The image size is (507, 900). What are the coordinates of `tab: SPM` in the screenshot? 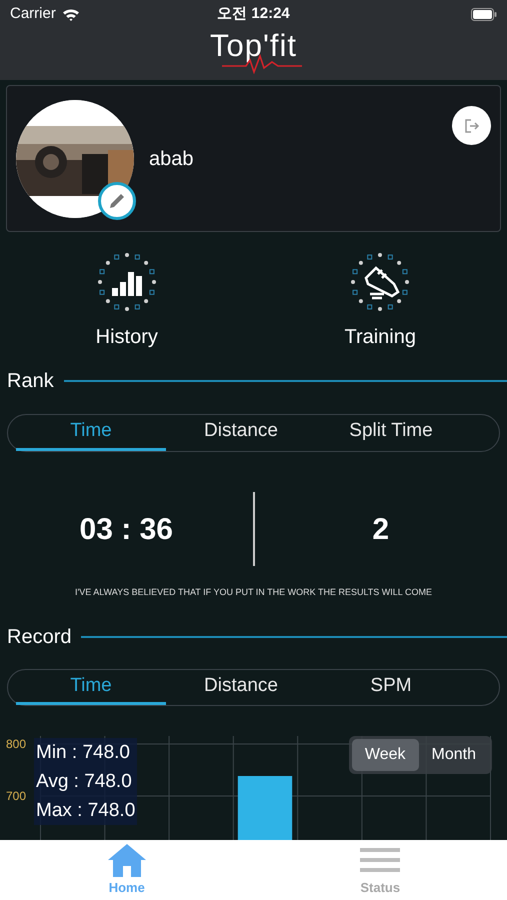 It's located at (391, 688).